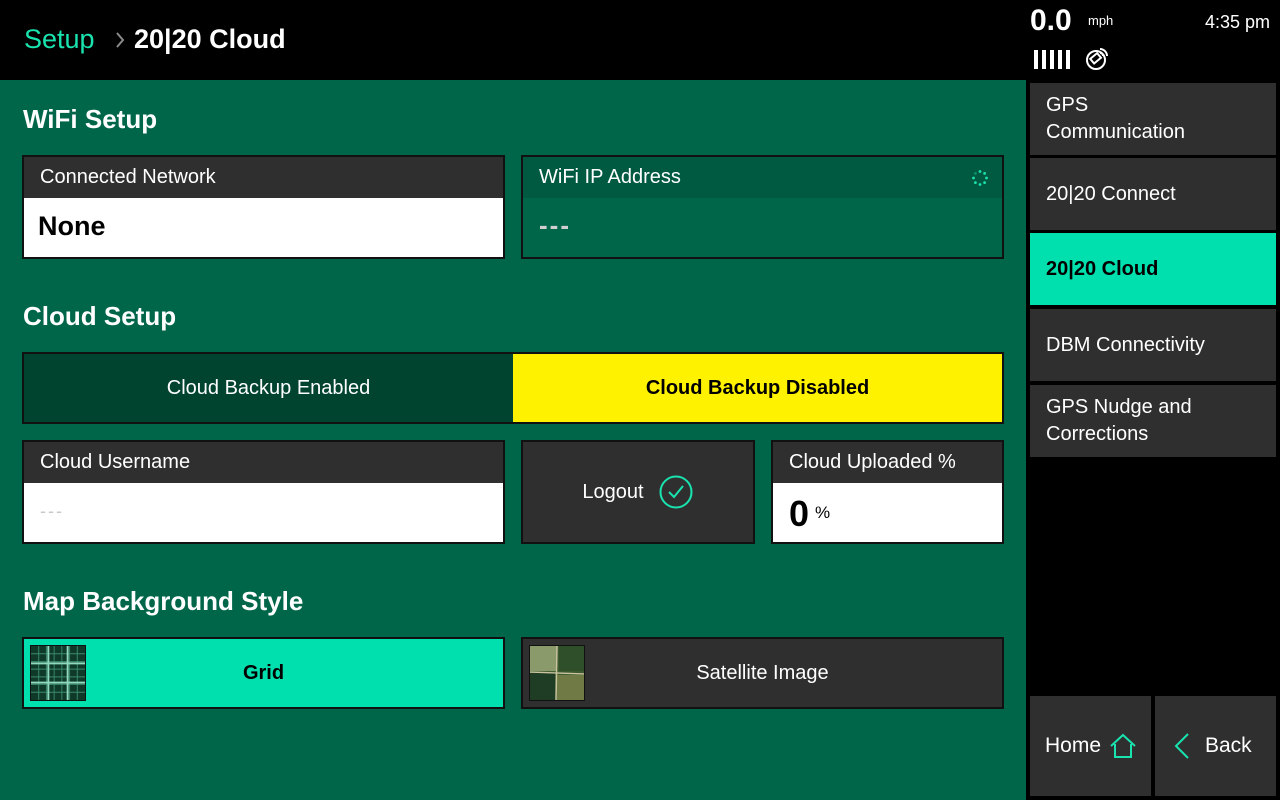 This screenshot has width=1280, height=800. I want to click on speed-value: 0.0, so click(1051, 20).